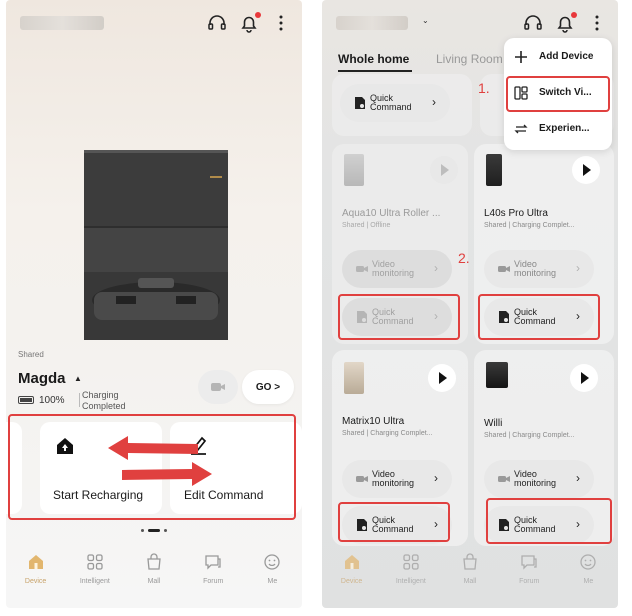 This screenshot has width=632, height=616. What do you see at coordinates (154, 581) in the screenshot?
I see `nav-mall-label: Mall` at bounding box center [154, 581].